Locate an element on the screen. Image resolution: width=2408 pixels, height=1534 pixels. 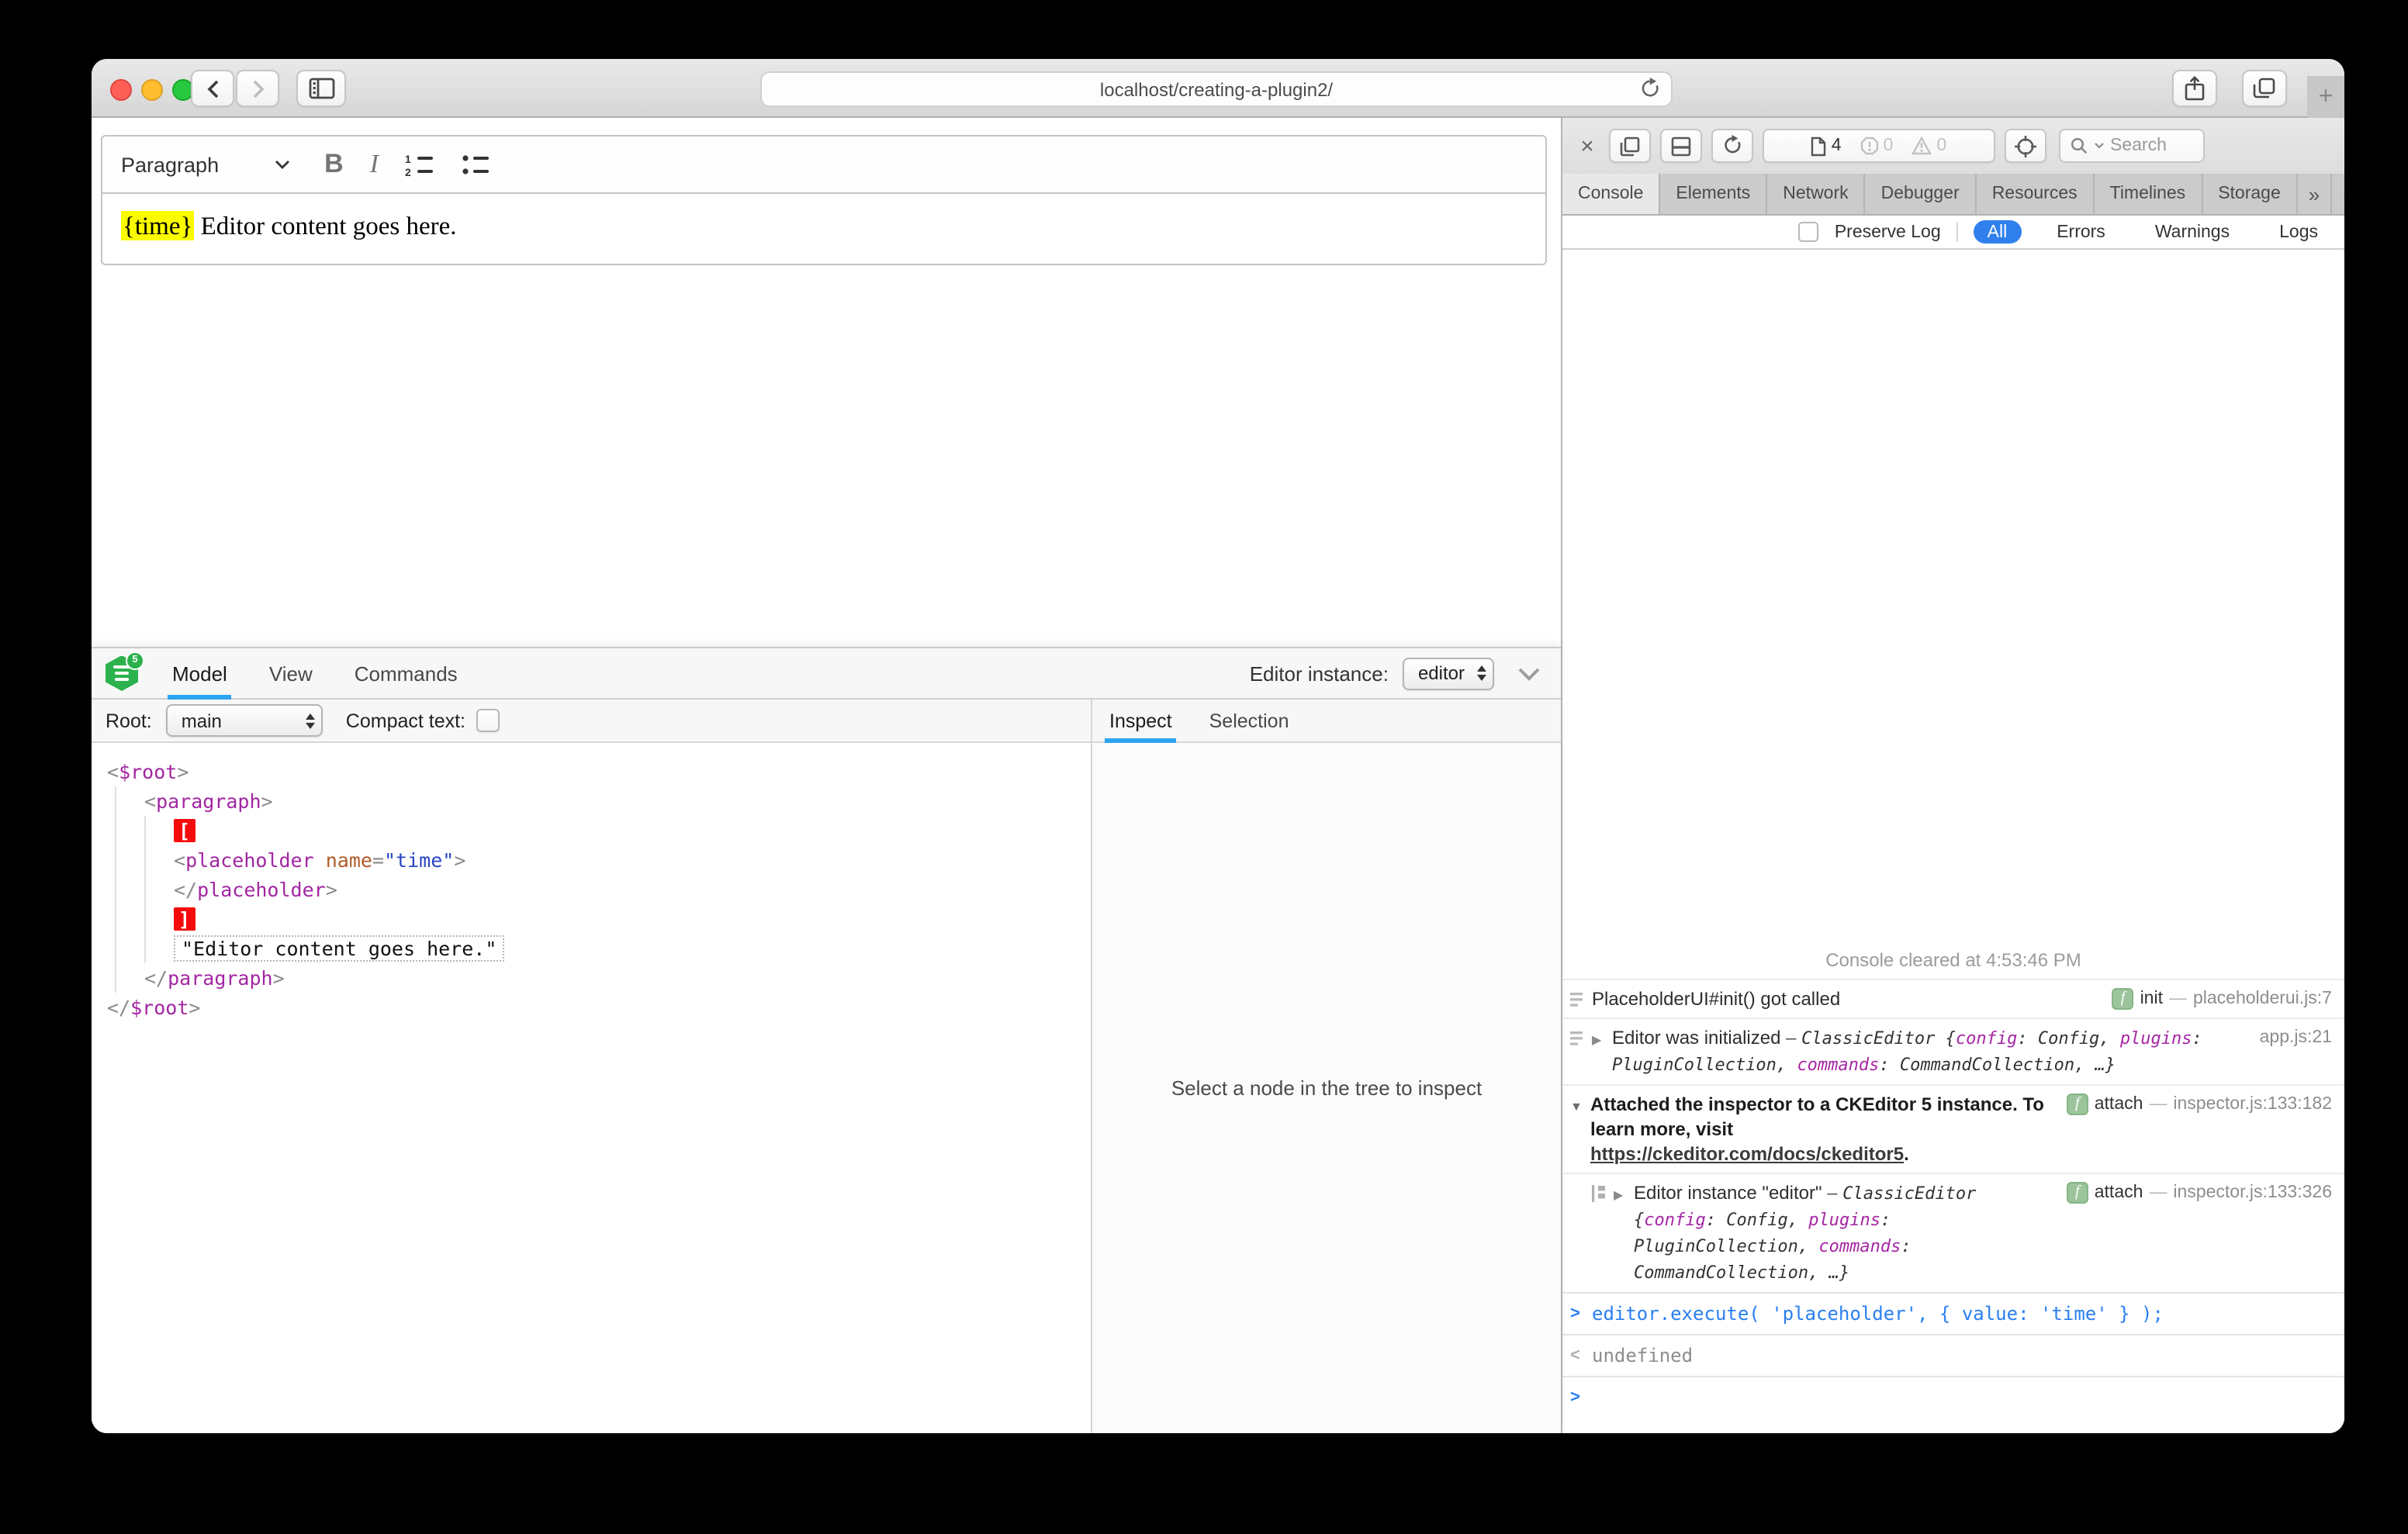
devtools-reload-button is located at coordinates (1732, 146).